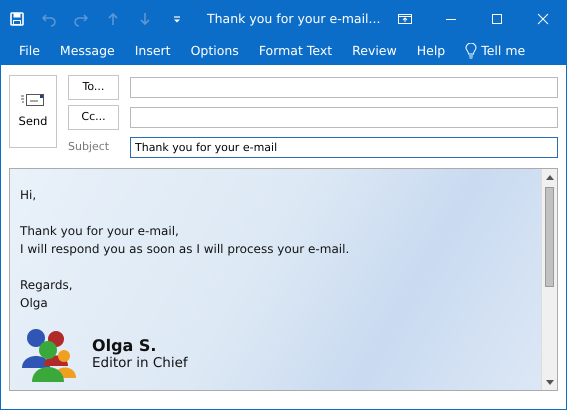 The height and width of the screenshot is (410, 567). What do you see at coordinates (87, 51) in the screenshot?
I see `ribbon-tab: Message` at bounding box center [87, 51].